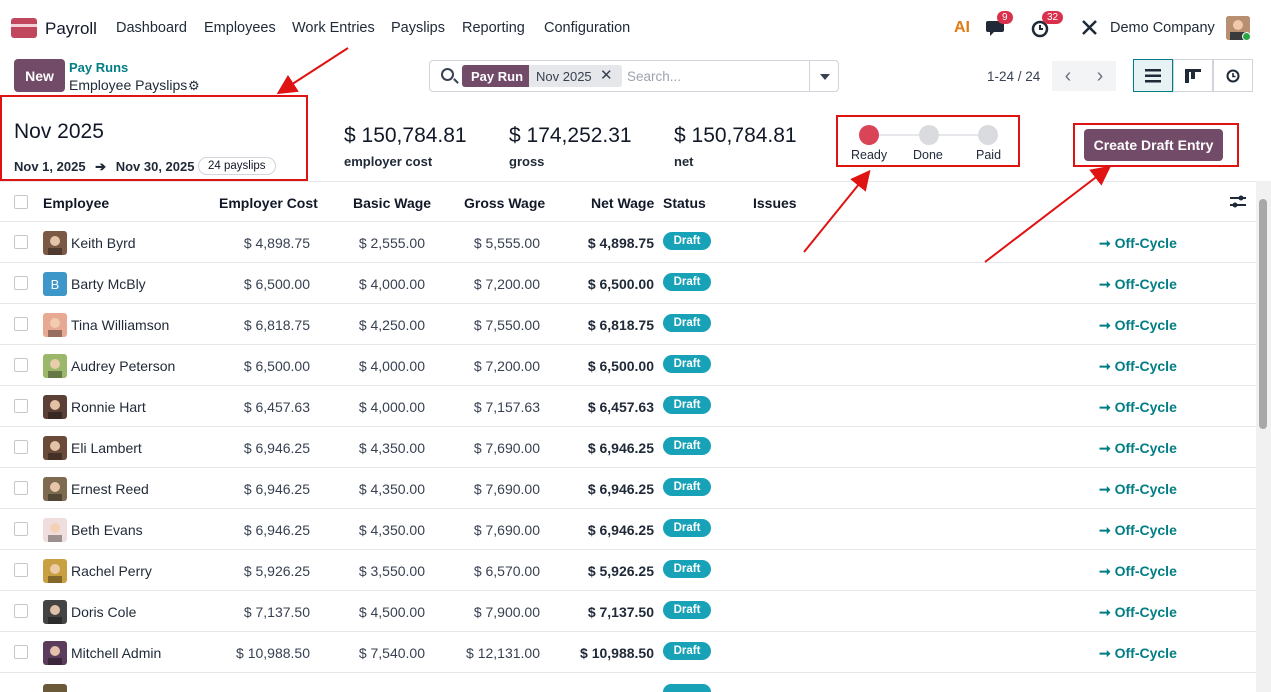  Describe the element at coordinates (333, 28) in the screenshot. I see `menu-work-entries: Work Entries` at that location.